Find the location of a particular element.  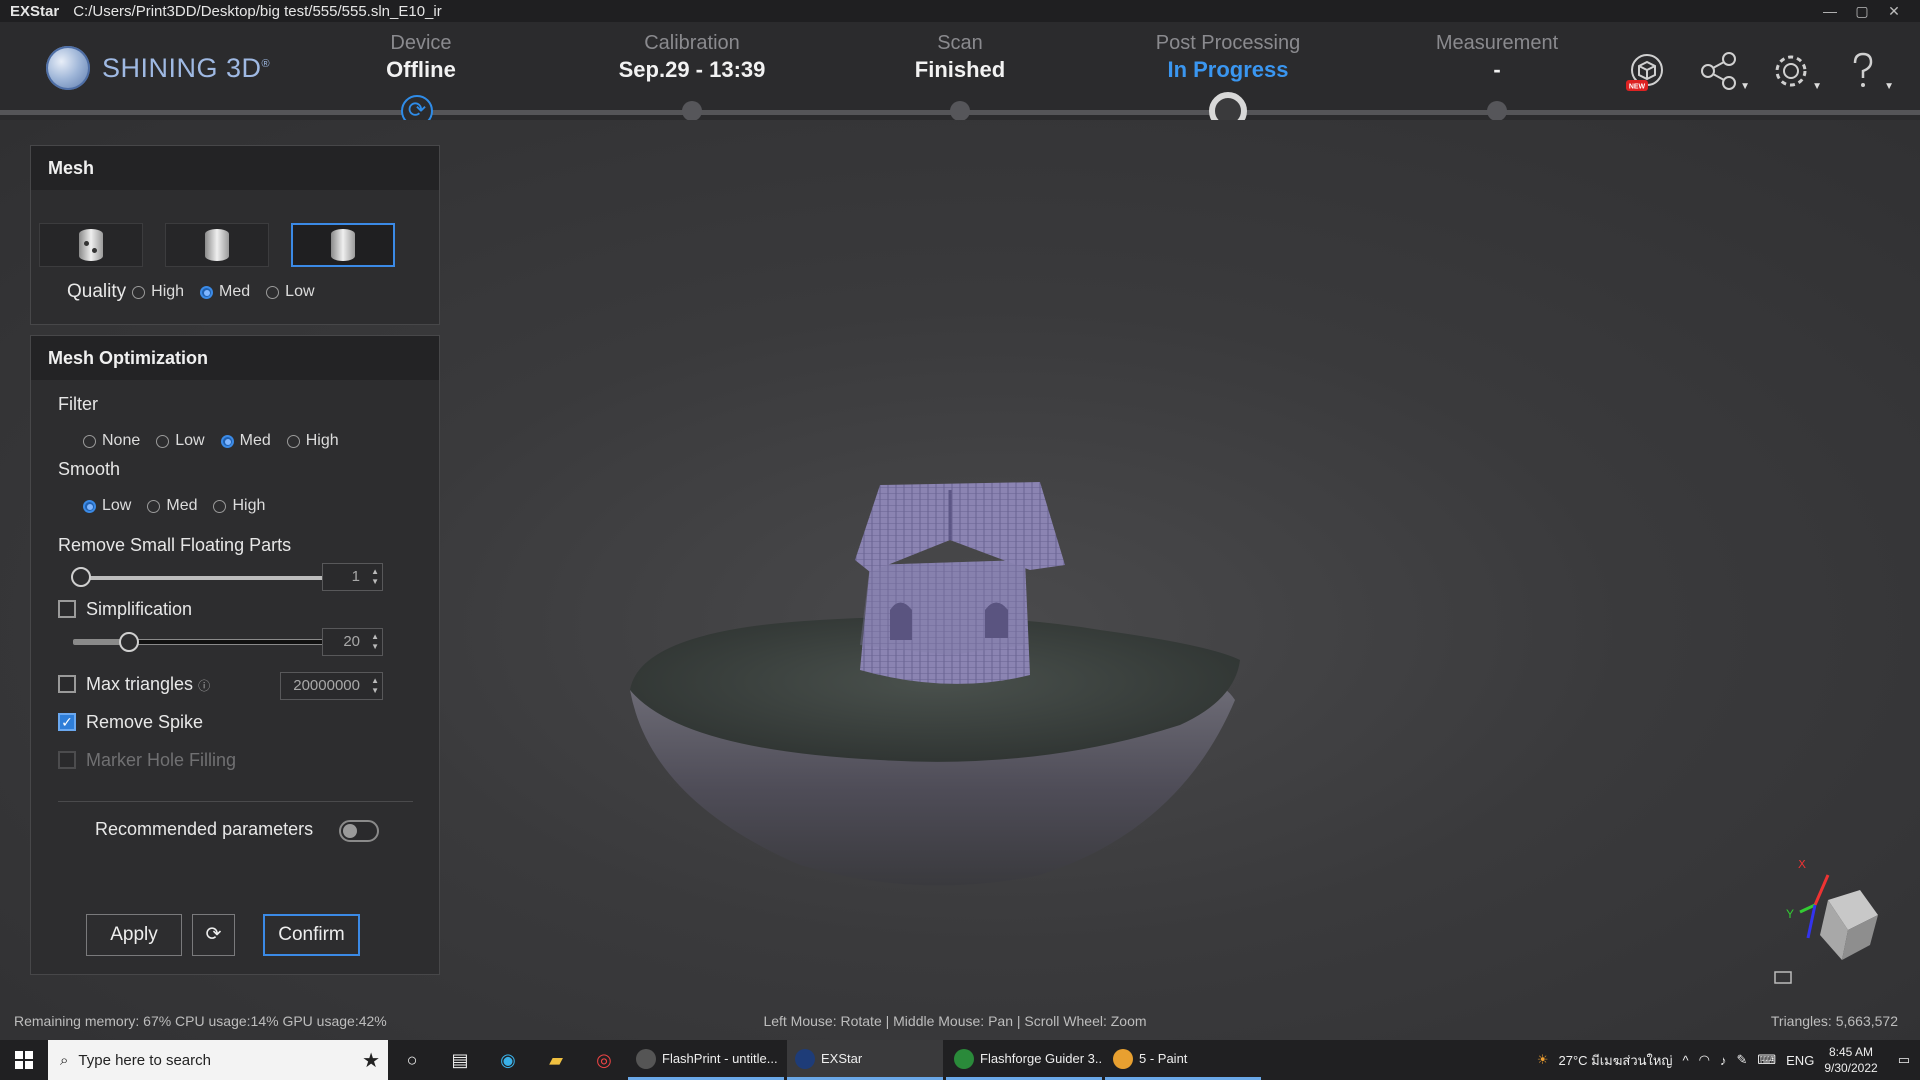

weather-icon: ☀ is located at coordinates (1543, 1060).